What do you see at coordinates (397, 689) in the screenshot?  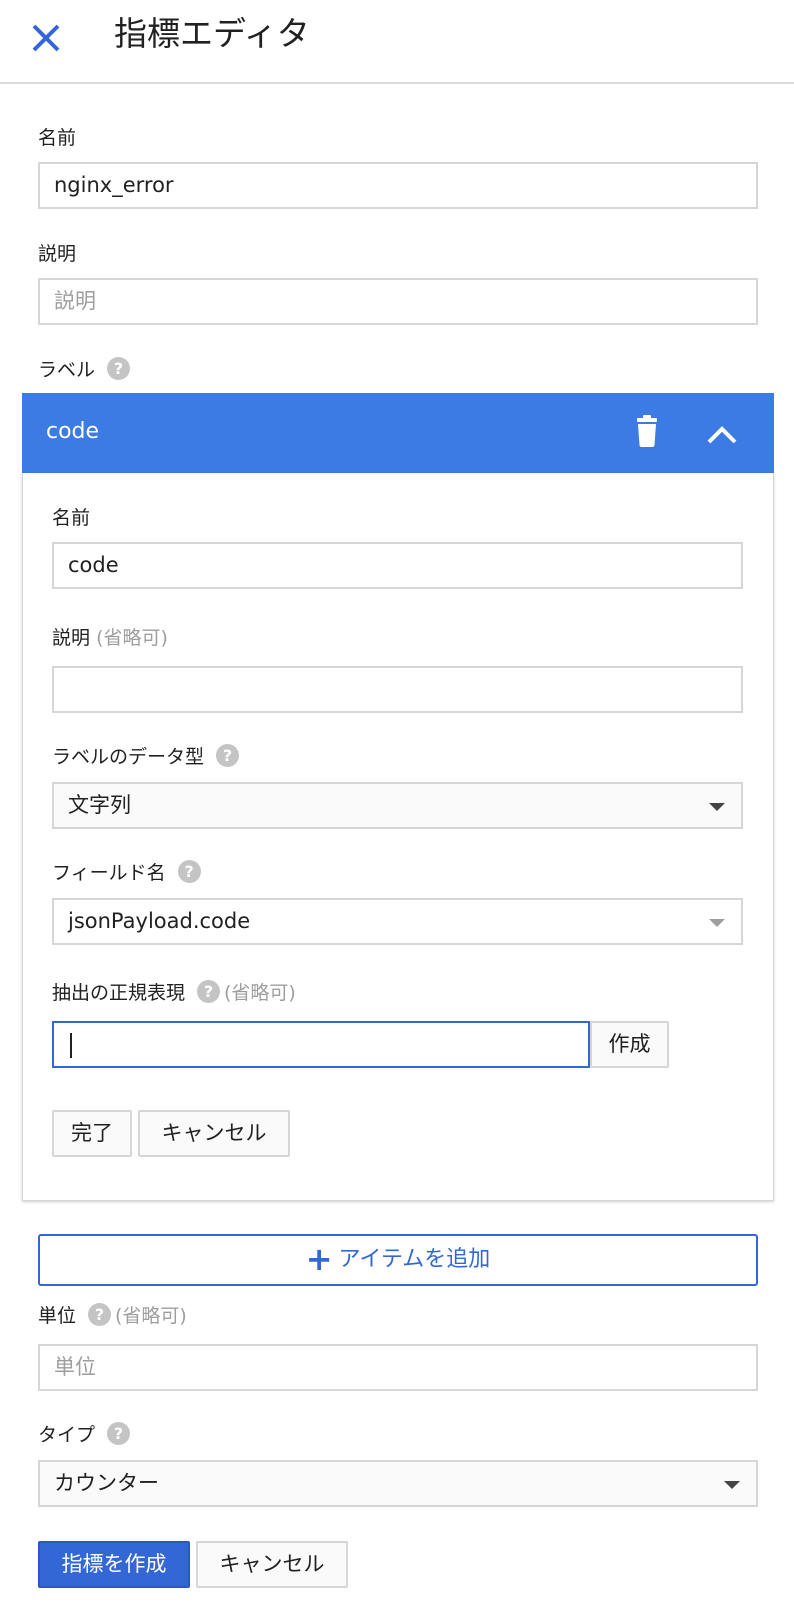 I see `label-description-field` at bounding box center [397, 689].